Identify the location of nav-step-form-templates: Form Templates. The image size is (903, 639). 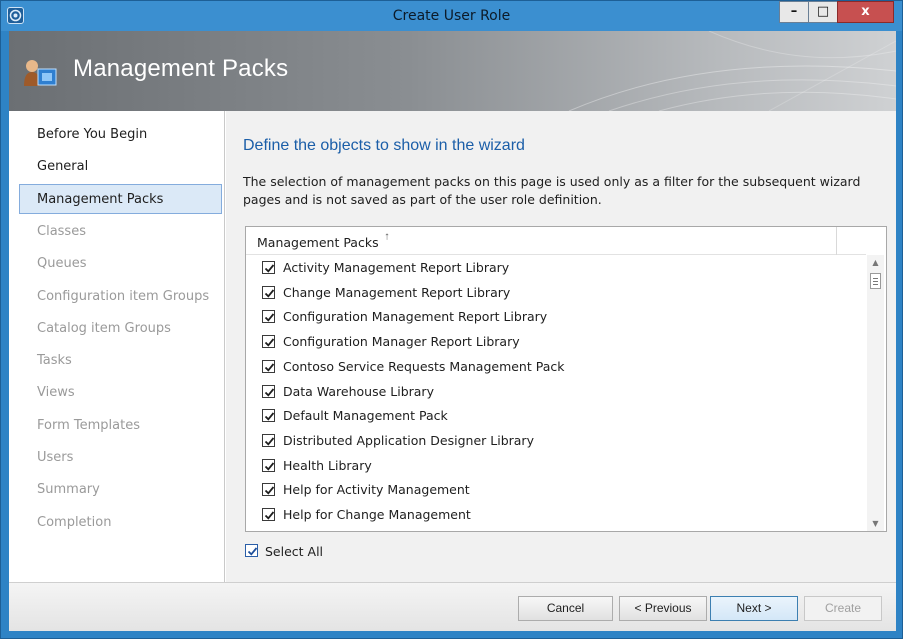
(120, 425).